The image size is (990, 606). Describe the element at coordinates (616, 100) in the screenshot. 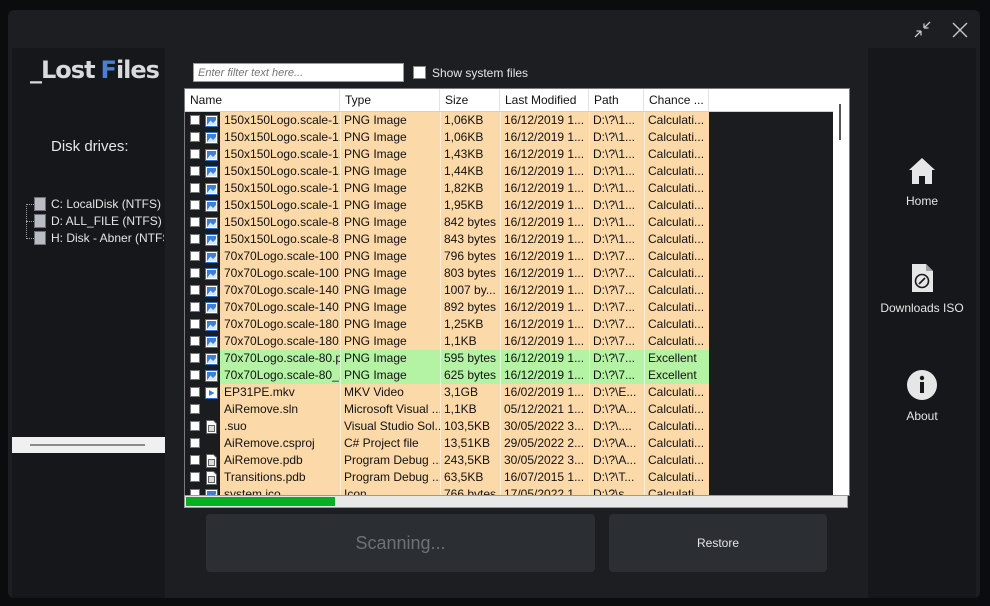

I see `column-header-path: Path` at that location.